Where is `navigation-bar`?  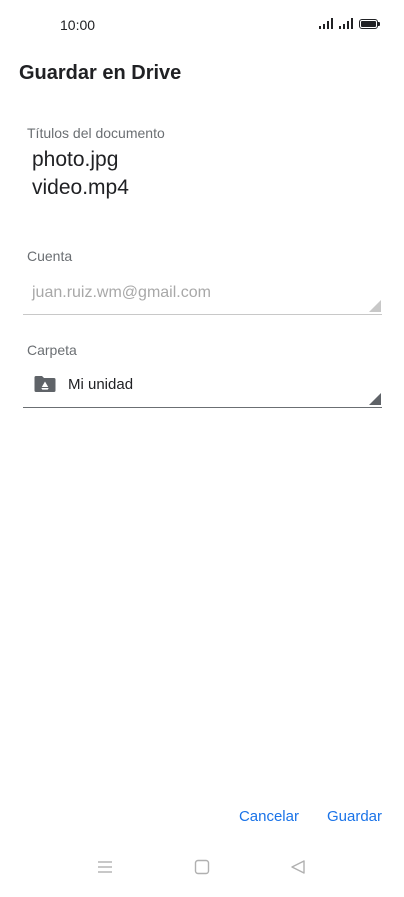
navigation-bar is located at coordinates (202, 869).